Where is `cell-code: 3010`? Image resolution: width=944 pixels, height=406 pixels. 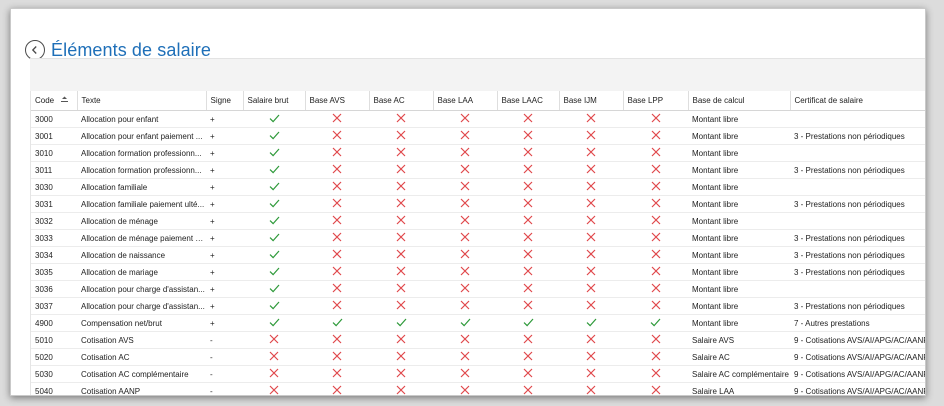 cell-code: 3010 is located at coordinates (54, 153).